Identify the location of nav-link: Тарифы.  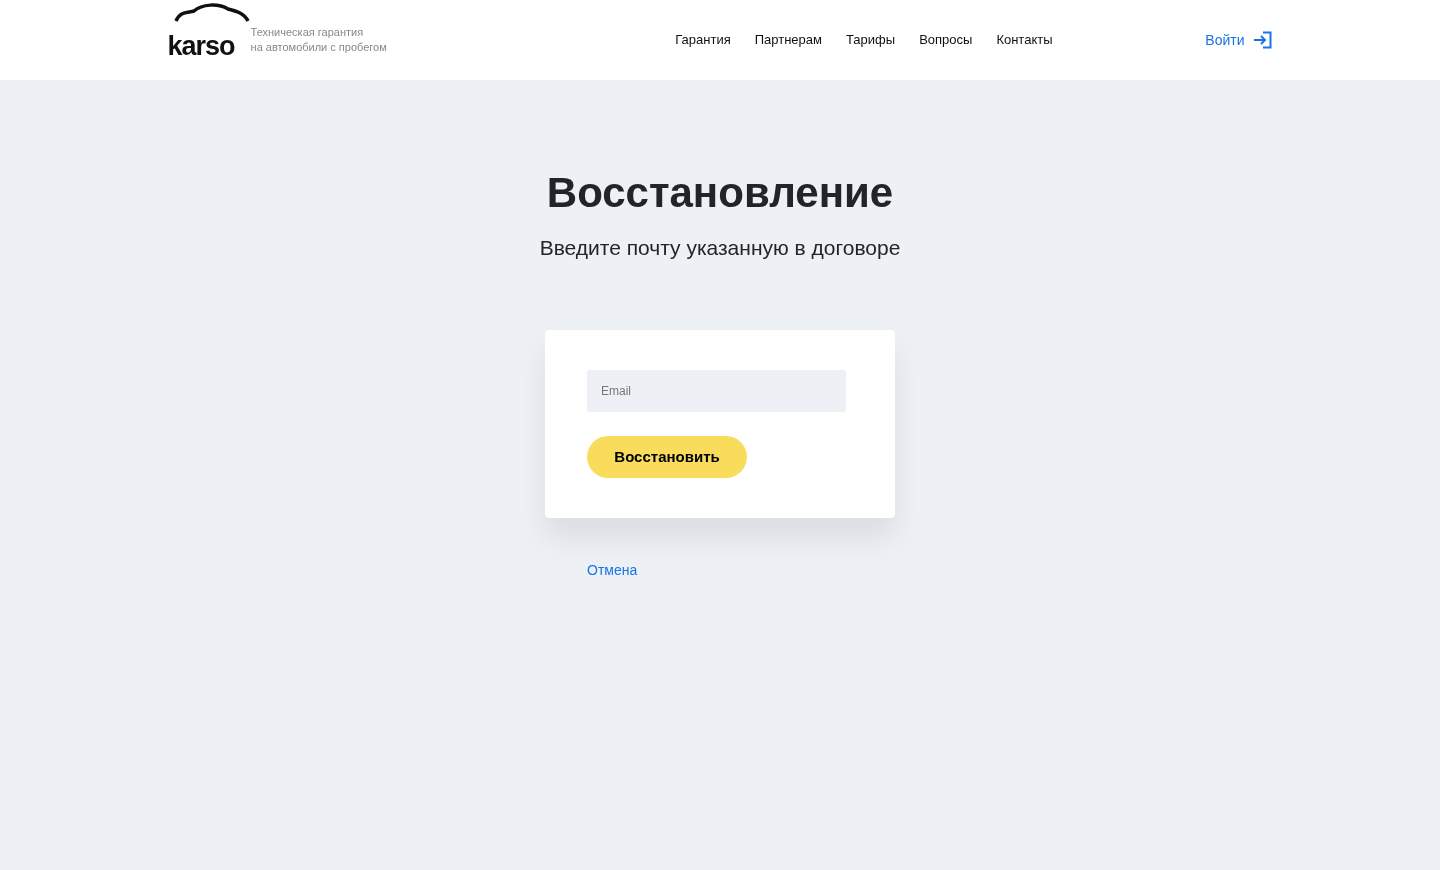
(871, 40).